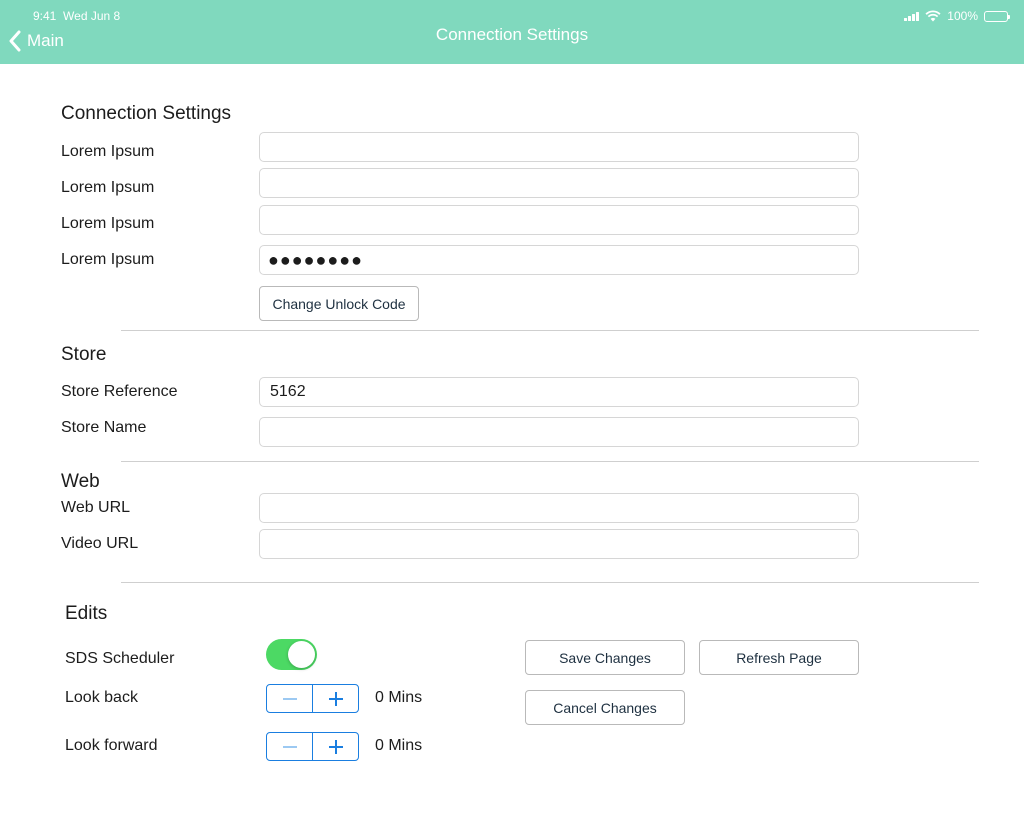 Image resolution: width=1024 pixels, height=836 pixels. What do you see at coordinates (399, 697) in the screenshot?
I see `look-back-value: 0 Mins` at bounding box center [399, 697].